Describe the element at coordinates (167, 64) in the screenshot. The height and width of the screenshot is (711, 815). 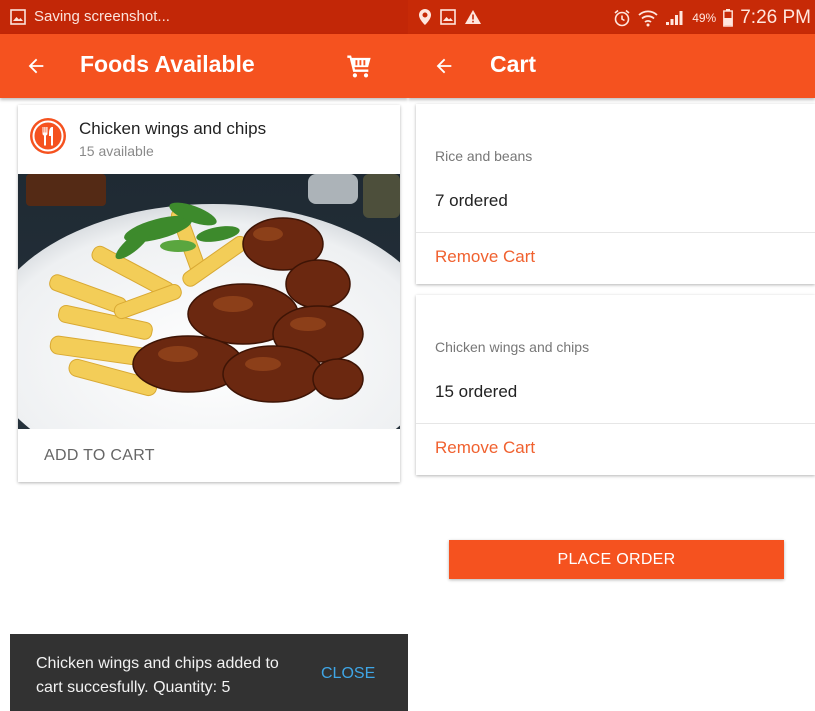
I see `page-title: Foods Available` at that location.